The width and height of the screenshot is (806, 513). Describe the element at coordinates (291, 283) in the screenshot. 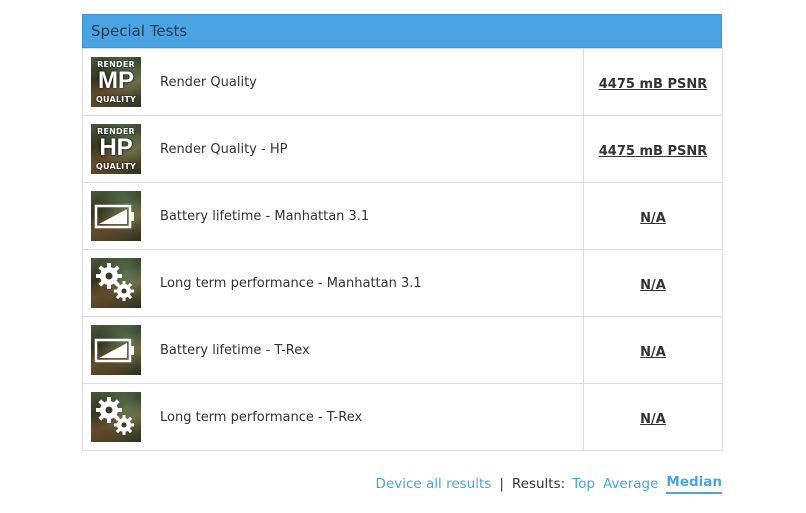

I see `test-name: Long term performance - Manhattan 3.1` at that location.